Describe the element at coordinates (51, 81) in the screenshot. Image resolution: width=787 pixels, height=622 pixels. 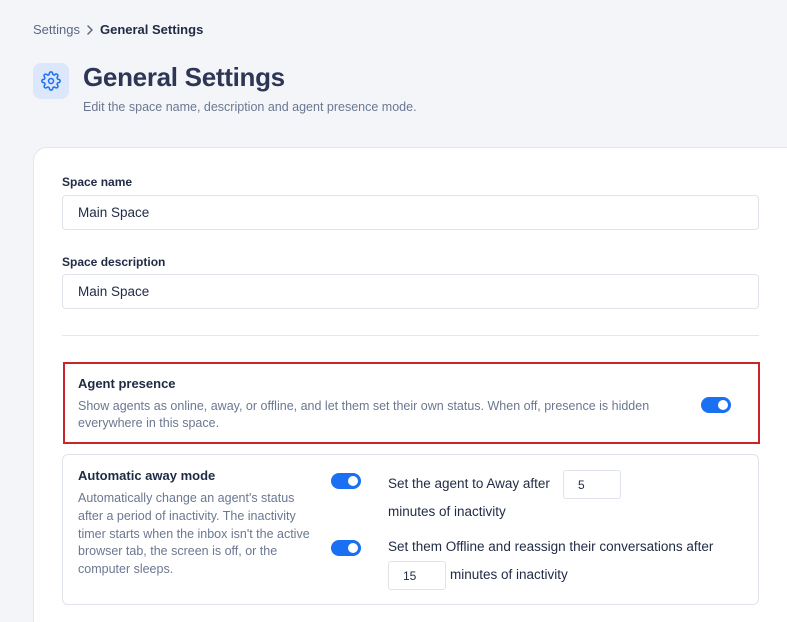
I see `gear-icon` at that location.